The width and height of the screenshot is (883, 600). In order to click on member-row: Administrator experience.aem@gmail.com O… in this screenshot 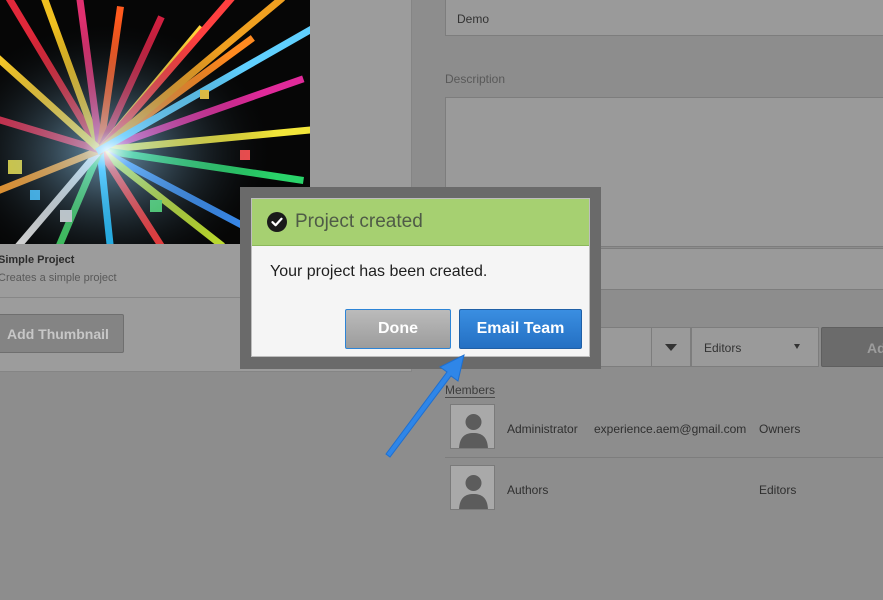, I will do `click(664, 429)`.